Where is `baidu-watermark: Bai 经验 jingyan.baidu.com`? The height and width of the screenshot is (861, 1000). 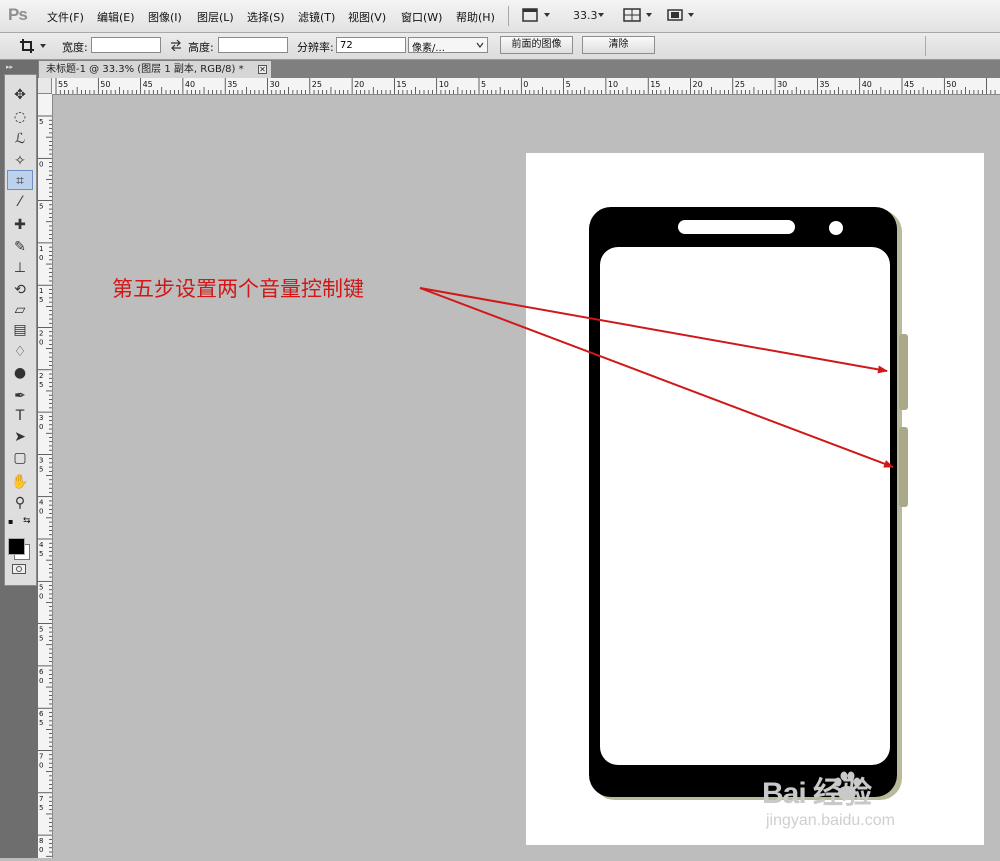
baidu-watermark: Bai 经验 jingyan.baidu.com is located at coordinates (857, 803).